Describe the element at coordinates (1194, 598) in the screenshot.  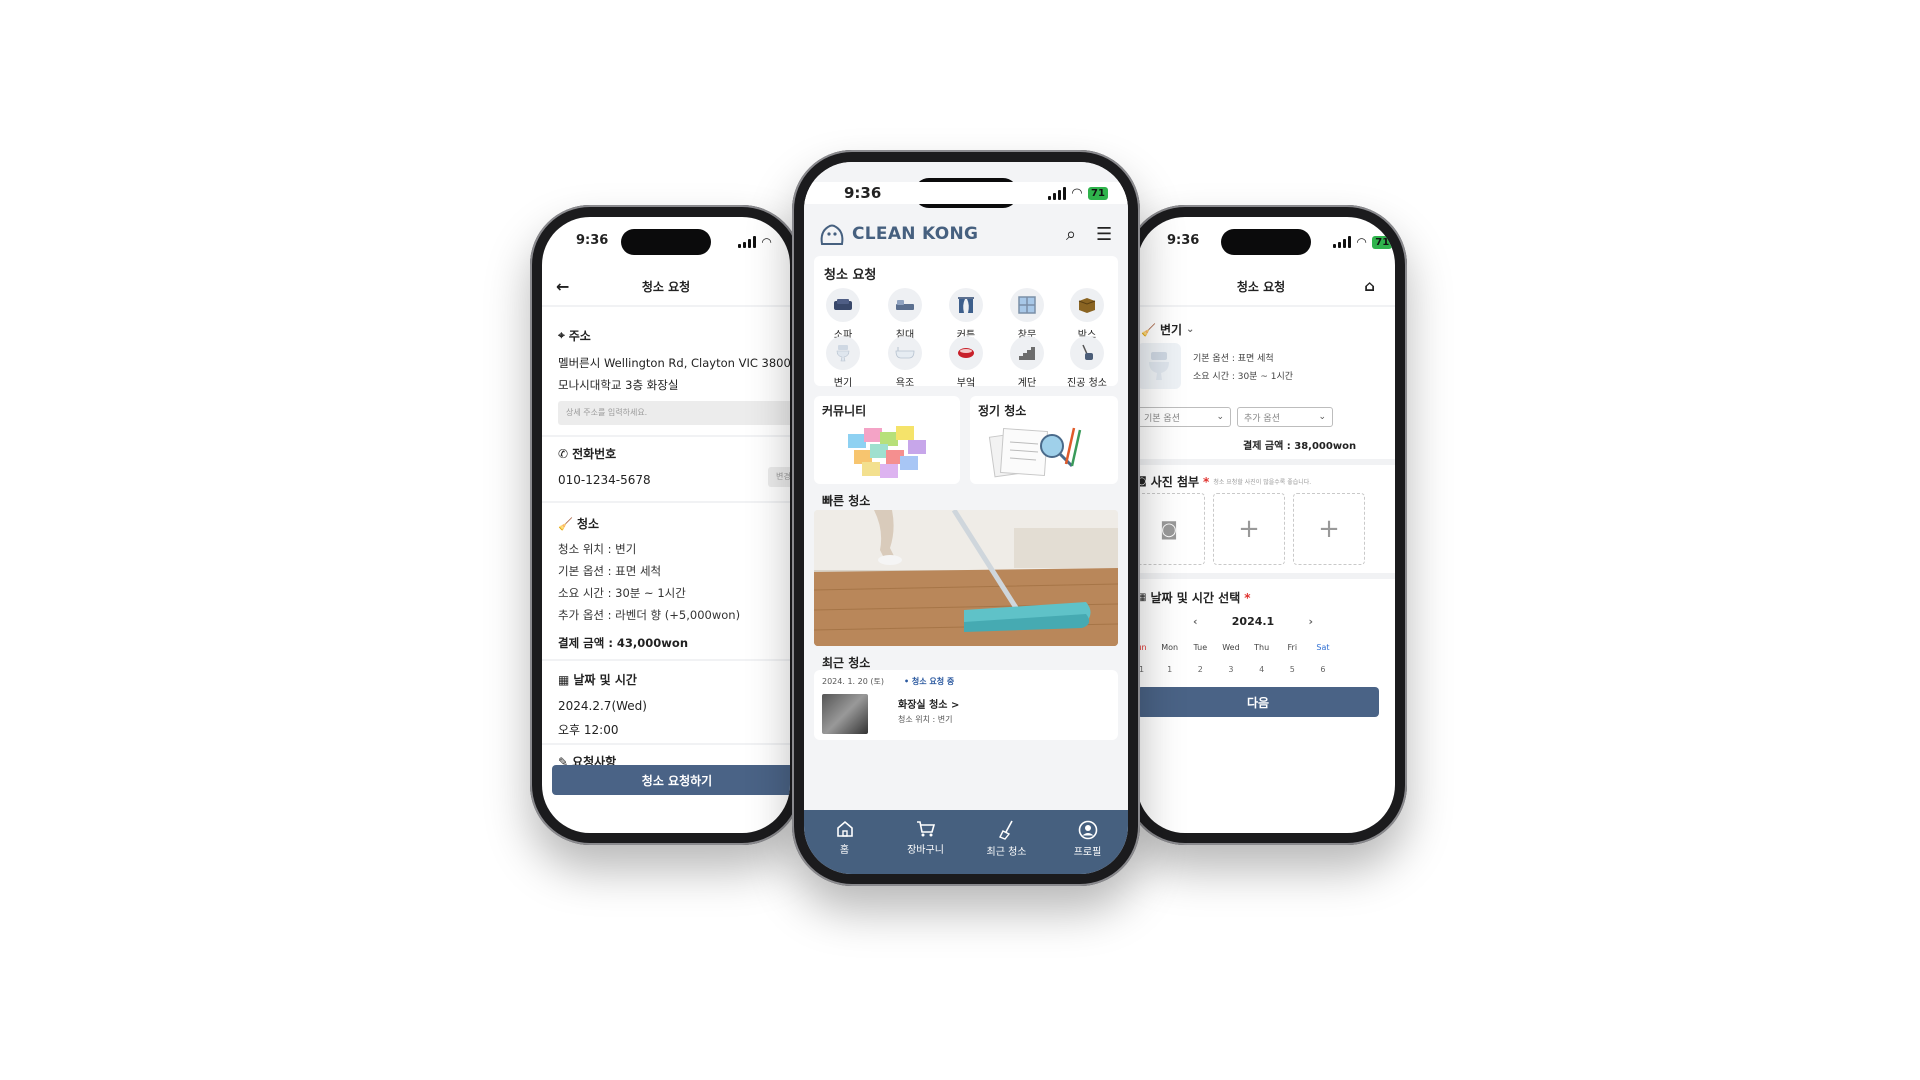
I see `calendar-section-title: ▦ 날짜 및 시간 선택 *` at that location.